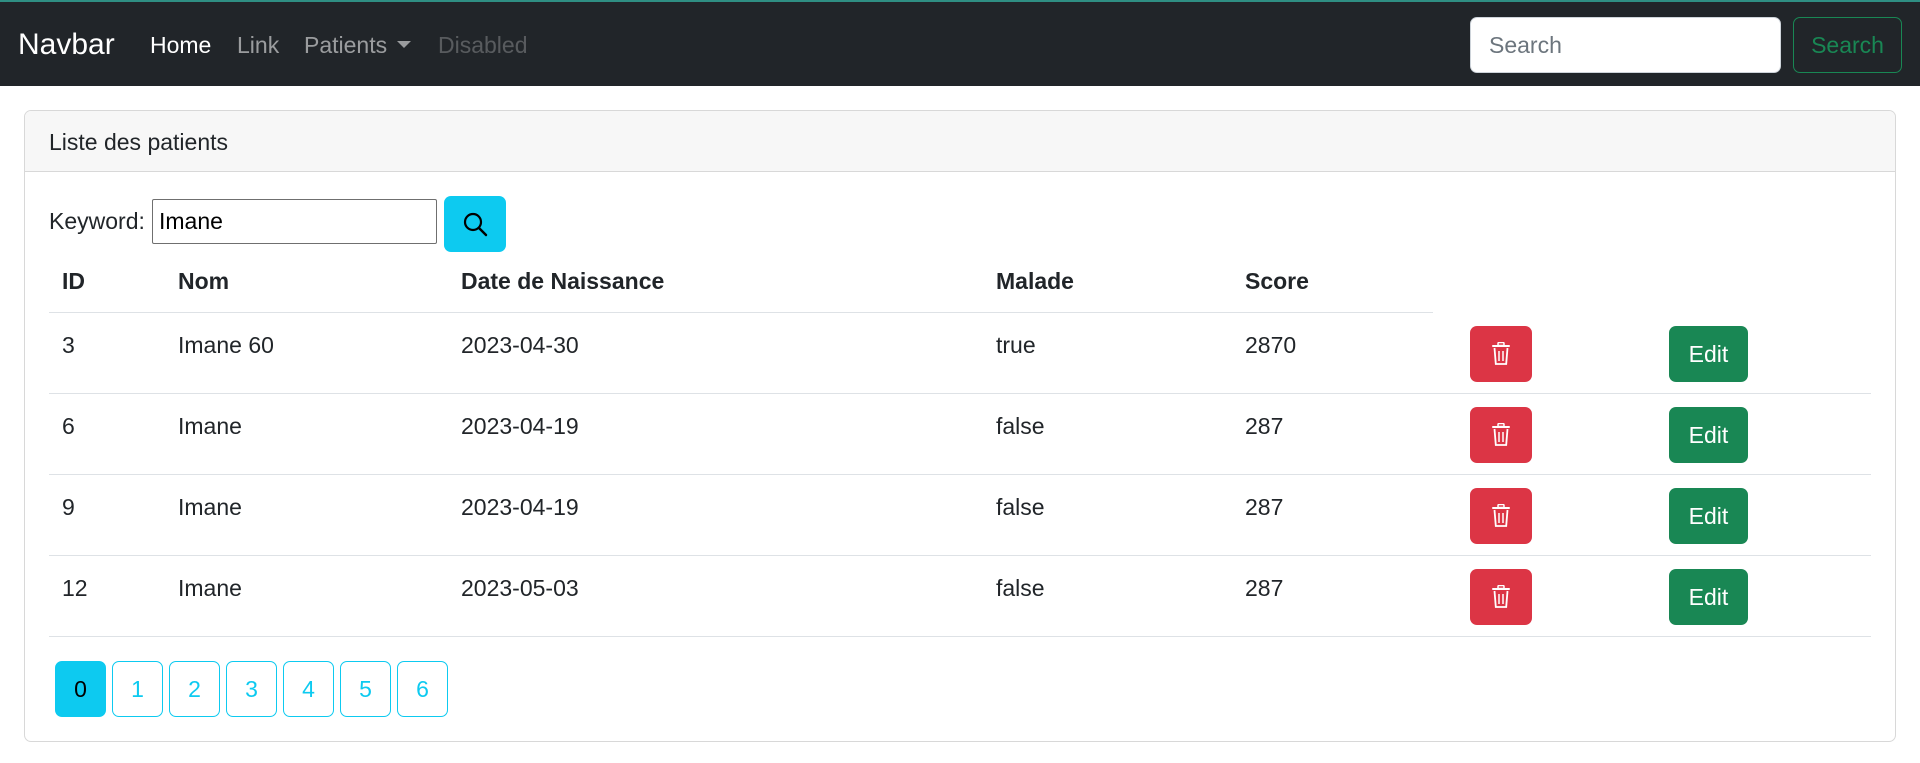  What do you see at coordinates (204, 281) in the screenshot?
I see `column-header-nom: Nom` at bounding box center [204, 281].